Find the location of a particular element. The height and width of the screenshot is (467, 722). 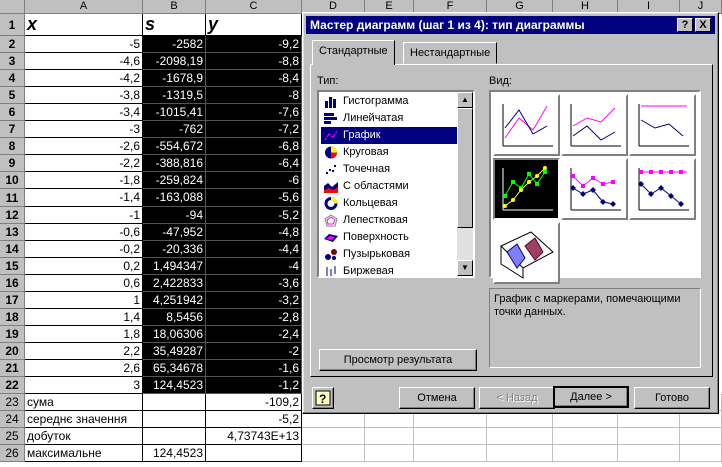

cell-summary-y: -5,2 is located at coordinates (254, 419).